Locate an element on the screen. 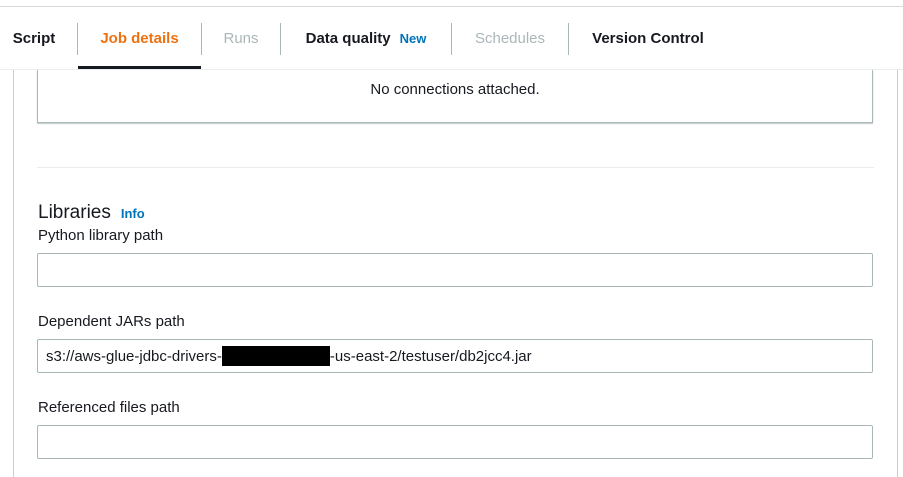 The width and height of the screenshot is (903, 477). libraries-header: Libraries Info is located at coordinates (91, 213).